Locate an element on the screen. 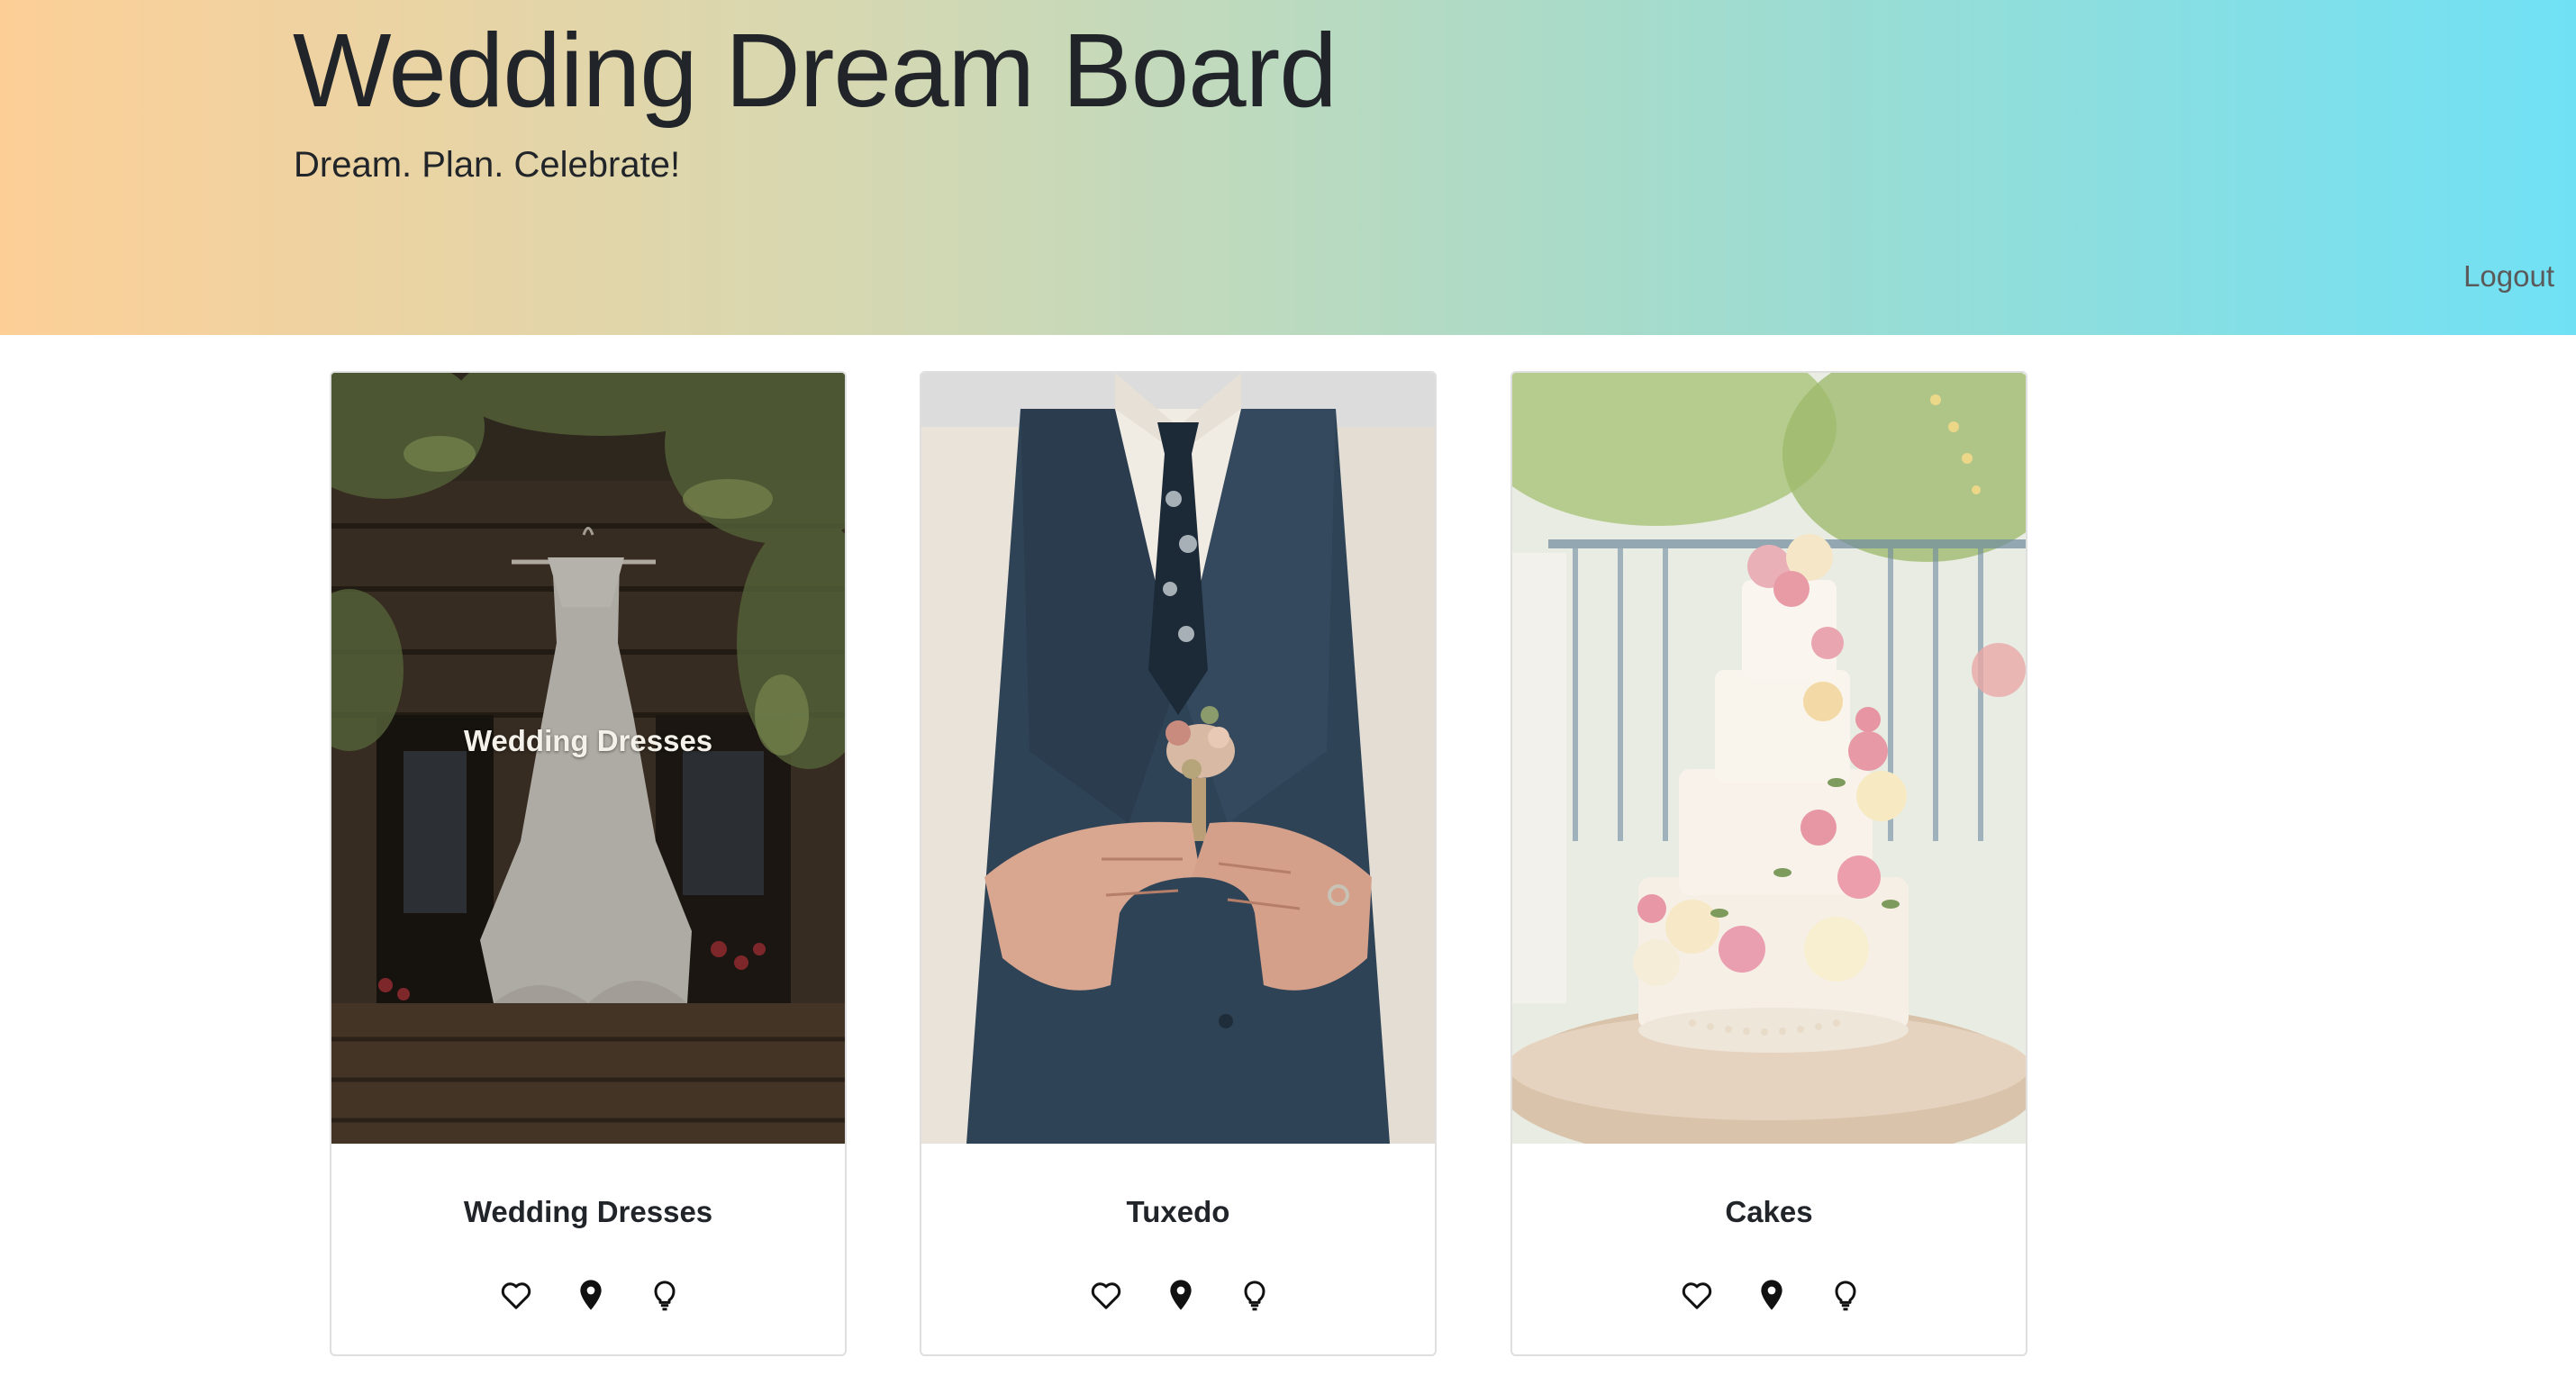  wedding-dress-photo: Wedding Dresses is located at coordinates (588, 758).